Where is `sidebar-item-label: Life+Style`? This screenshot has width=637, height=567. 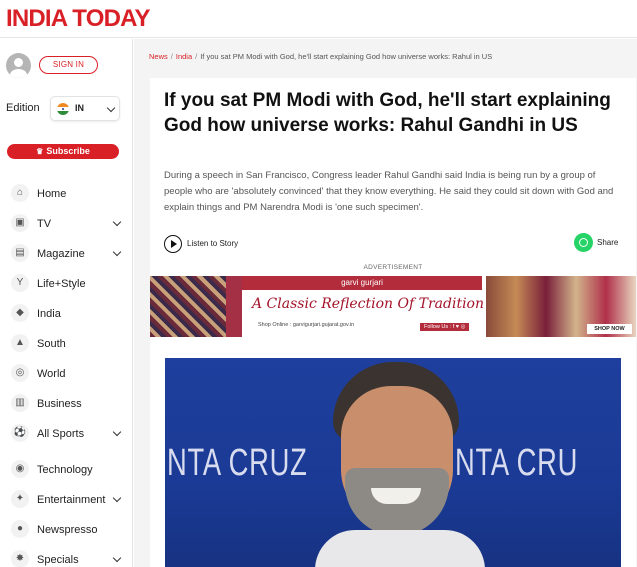 sidebar-item-label: Life+Style is located at coordinates (61, 284).